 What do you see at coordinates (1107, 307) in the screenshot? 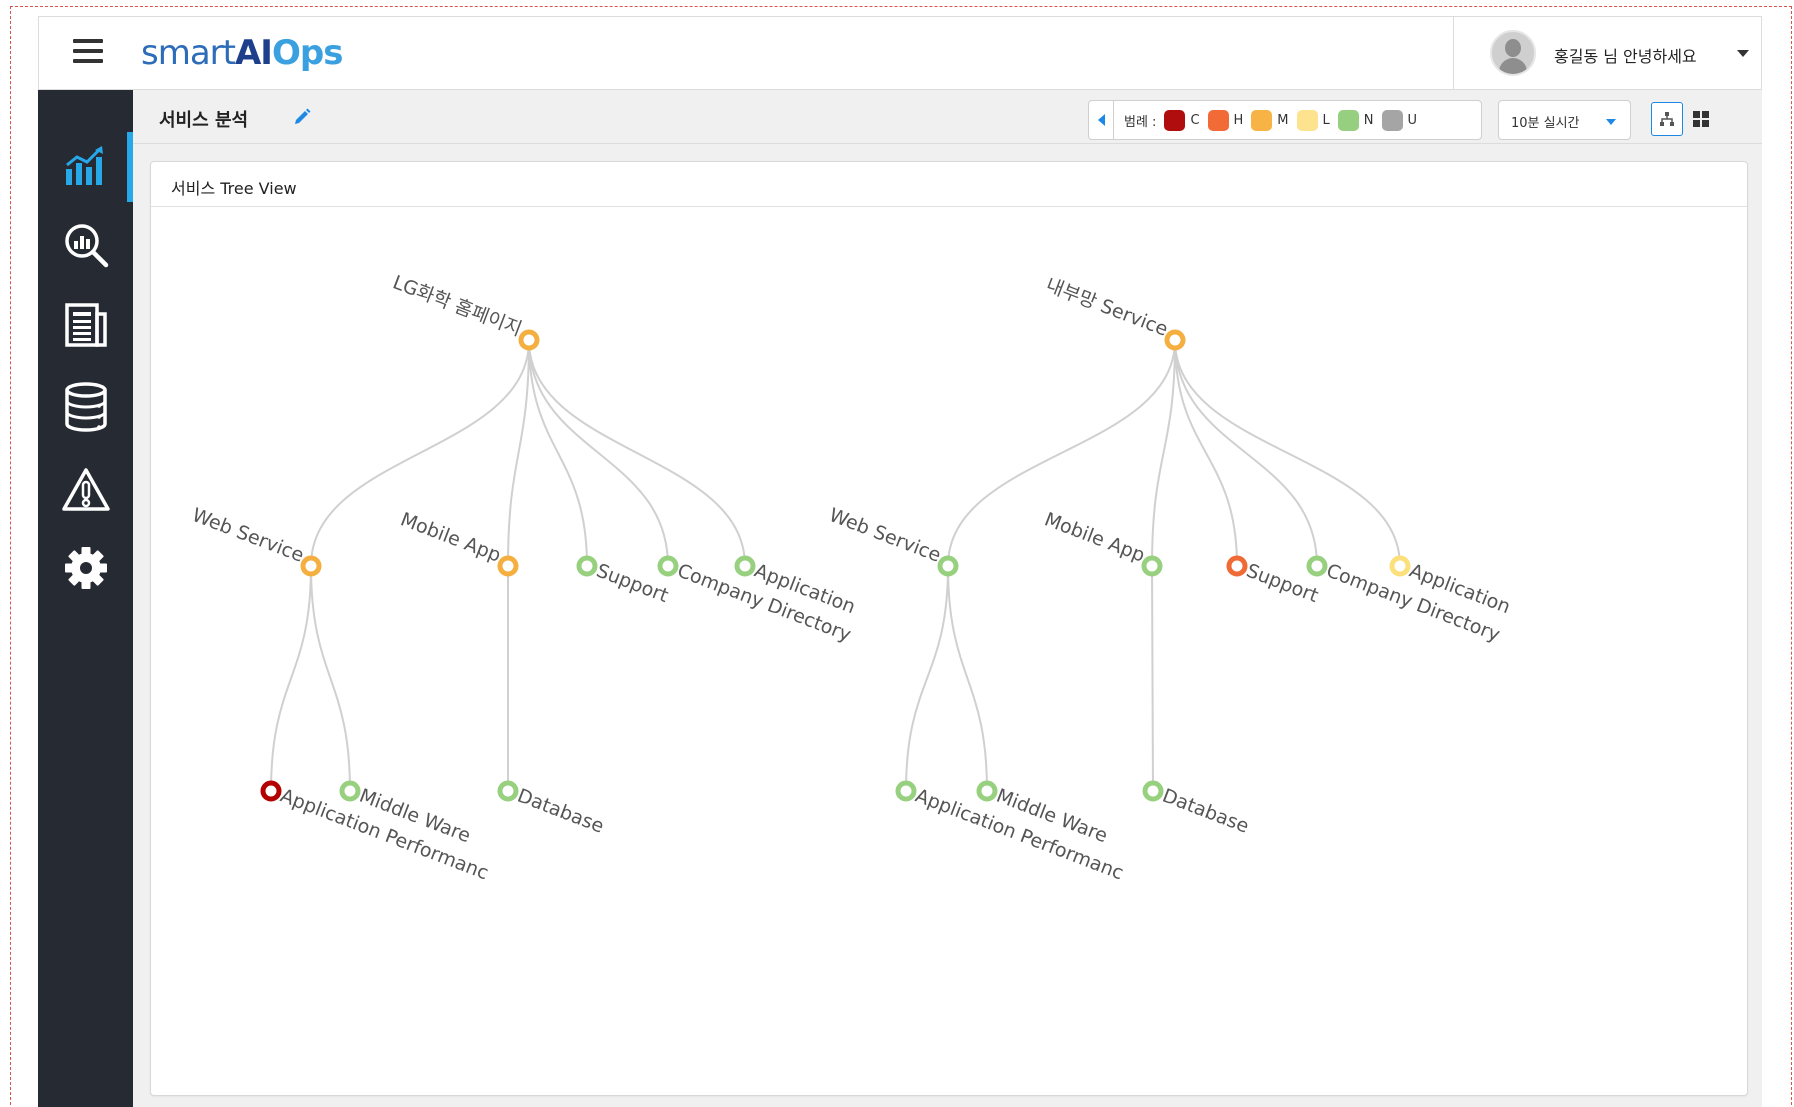
I see `node-label: 내부망 Service` at bounding box center [1107, 307].